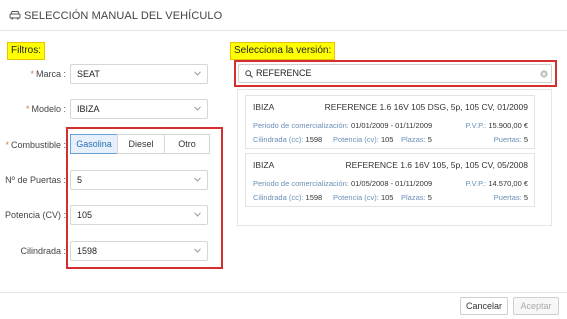  What do you see at coordinates (123, 16) in the screenshot?
I see `dialog-title: SELECCIÓN MANUAL DEL VEHÍCULO` at bounding box center [123, 16].